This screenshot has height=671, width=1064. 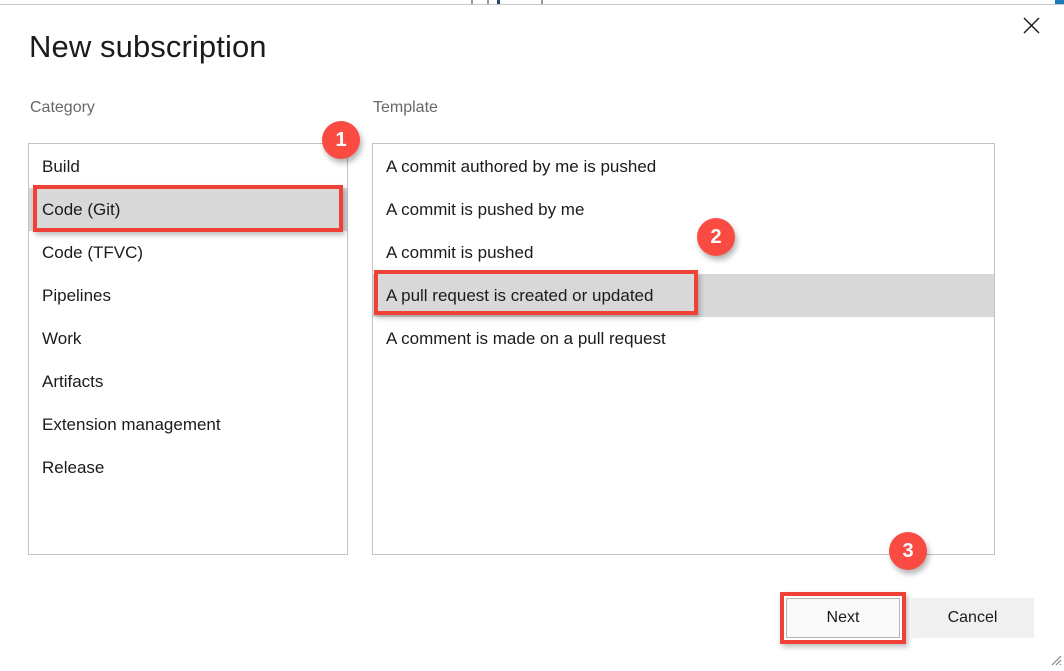 What do you see at coordinates (61, 166) in the screenshot?
I see `category-list-item-label: Build` at bounding box center [61, 166].